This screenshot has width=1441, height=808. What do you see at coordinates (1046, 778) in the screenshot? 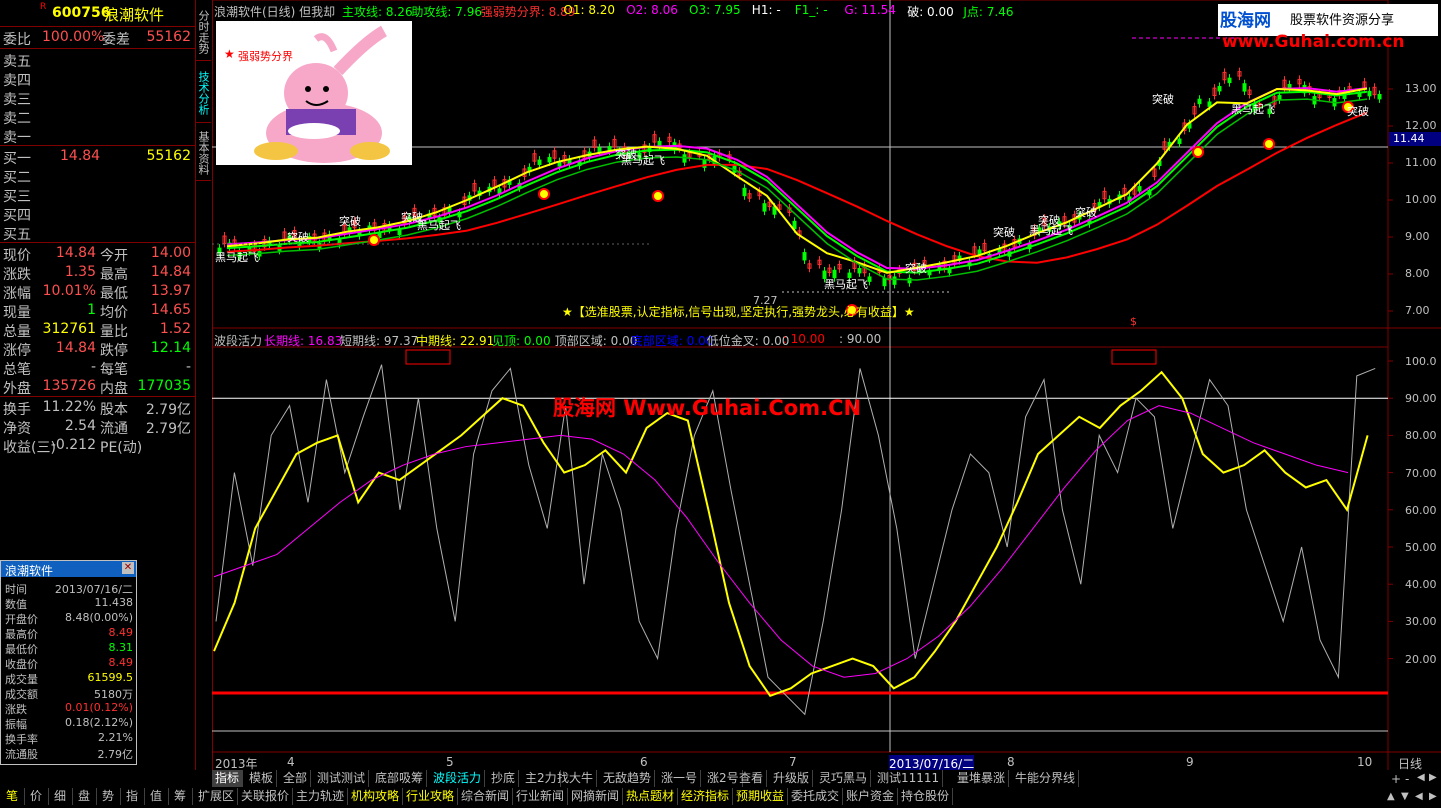
I see `indicator-tab: 牛能分界线` at bounding box center [1046, 778].